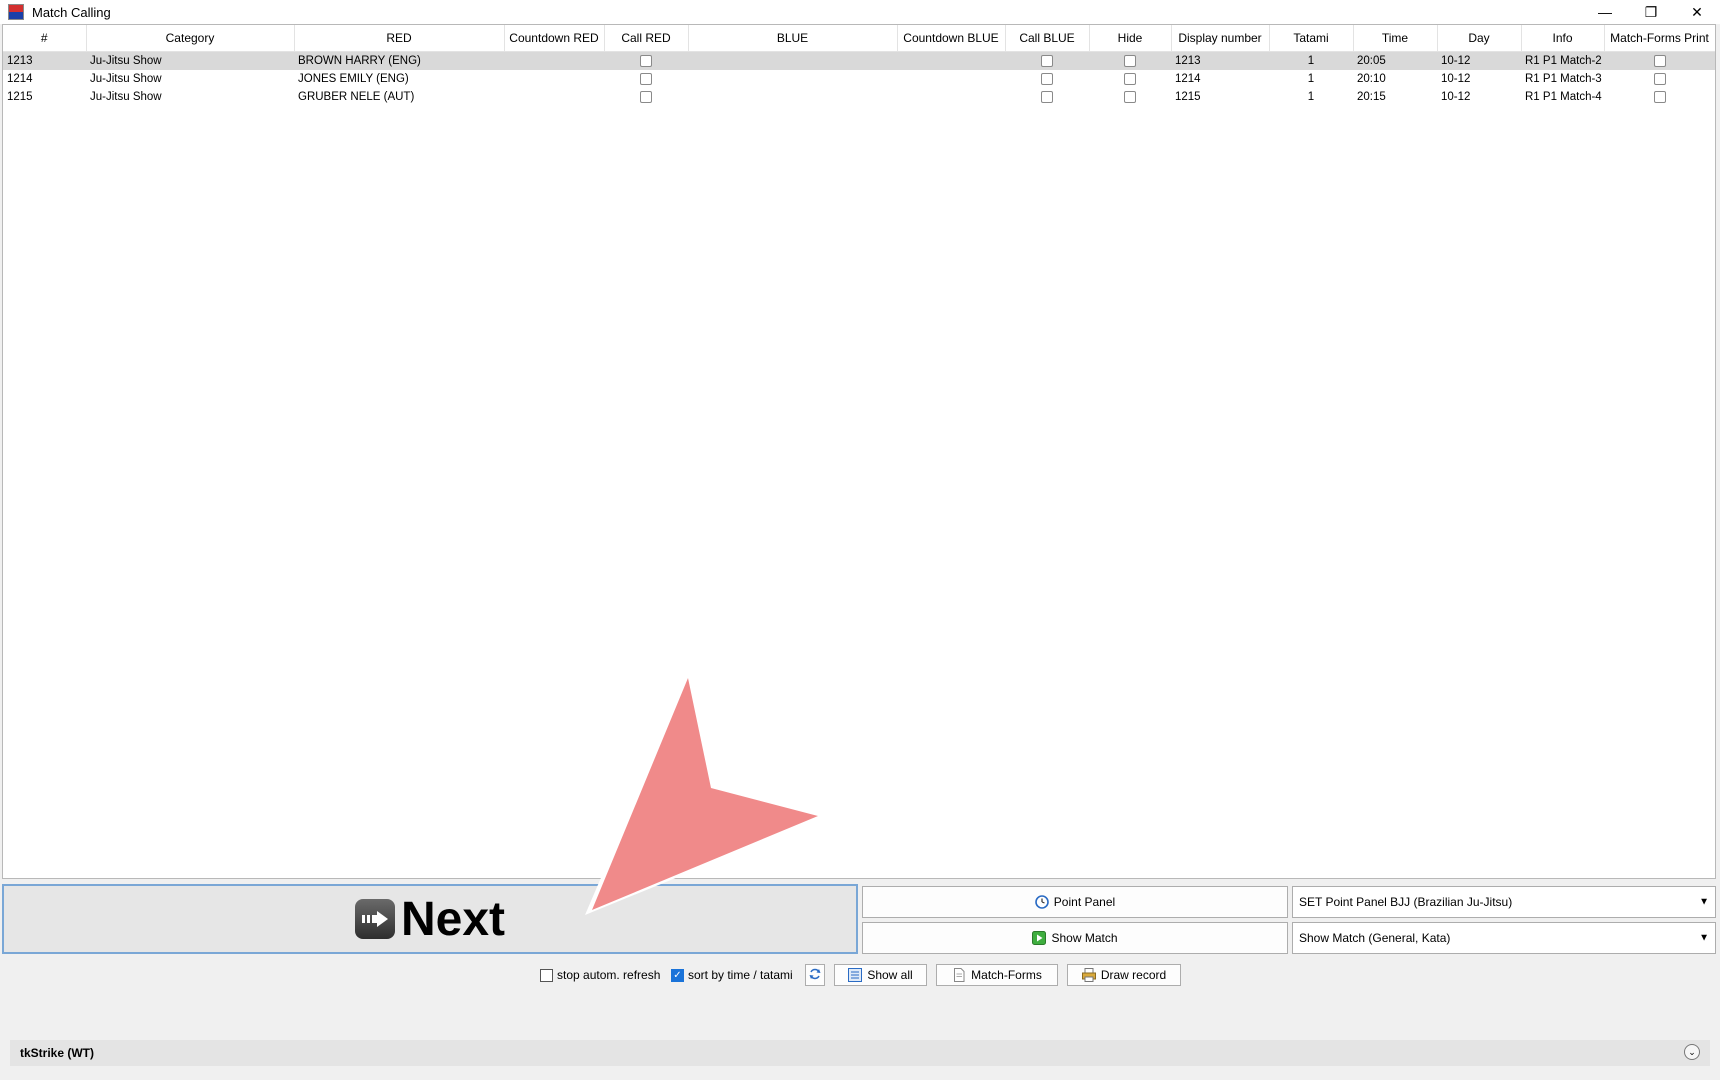 Image resolution: width=1720 pixels, height=1080 pixels. I want to click on show-match-button: Show Match, so click(1075, 938).